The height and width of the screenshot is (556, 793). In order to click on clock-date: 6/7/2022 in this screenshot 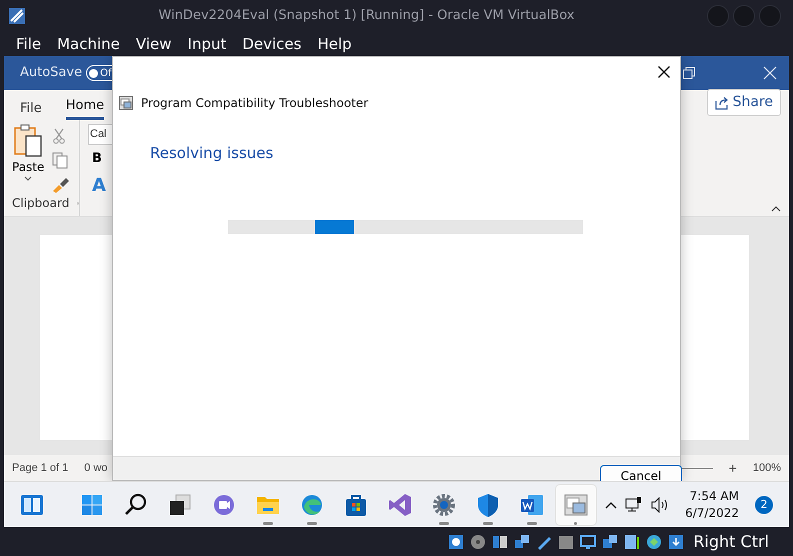, I will do `click(712, 513)`.